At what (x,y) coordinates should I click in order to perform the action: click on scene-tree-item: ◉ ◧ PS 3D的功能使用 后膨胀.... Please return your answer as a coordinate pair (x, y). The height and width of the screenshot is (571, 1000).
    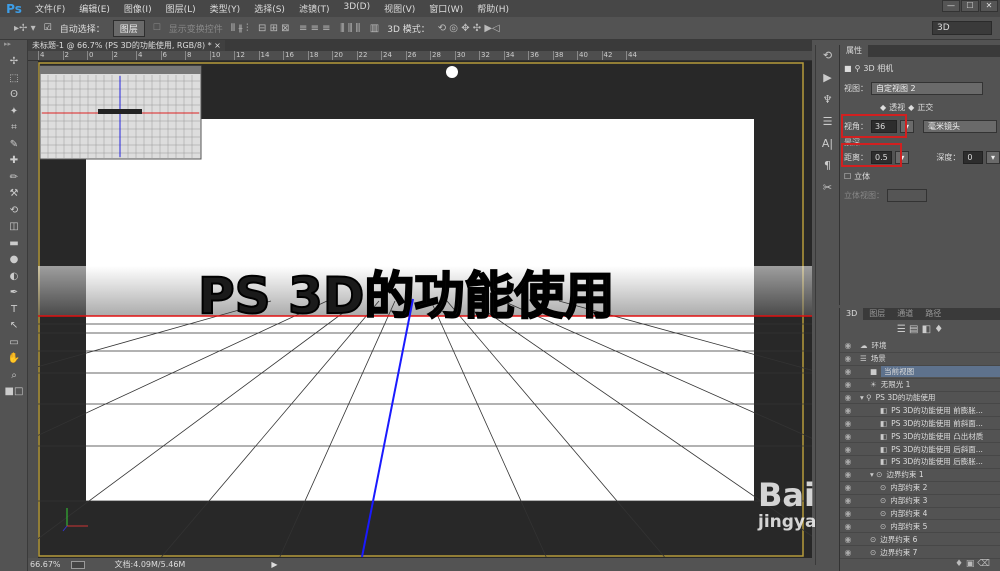
    Looking at the image, I should click on (920, 462).